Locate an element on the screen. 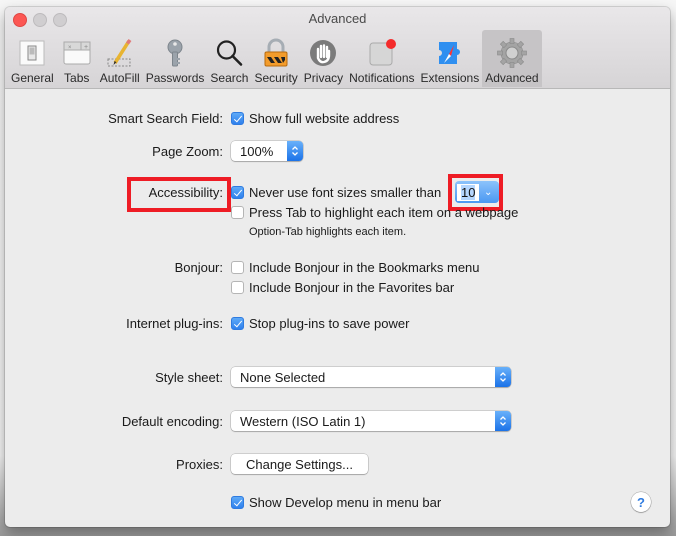  option-text: Stop plug-ins to save power is located at coordinates (329, 323).